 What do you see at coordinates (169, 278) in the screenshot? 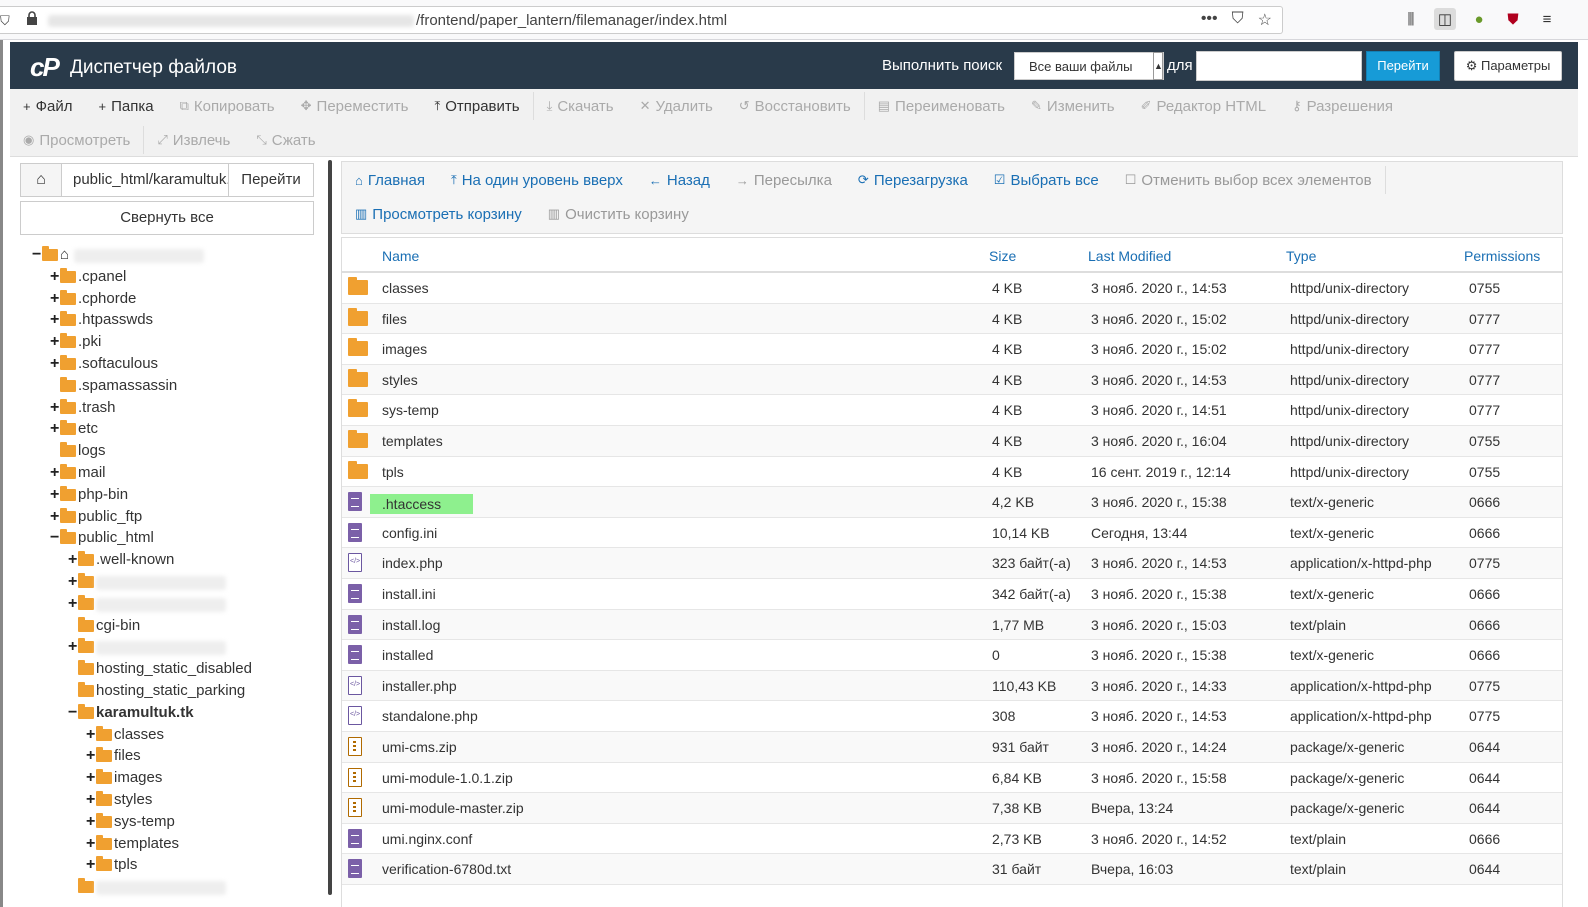
I see `tree-item: + .cpanel` at bounding box center [169, 278].